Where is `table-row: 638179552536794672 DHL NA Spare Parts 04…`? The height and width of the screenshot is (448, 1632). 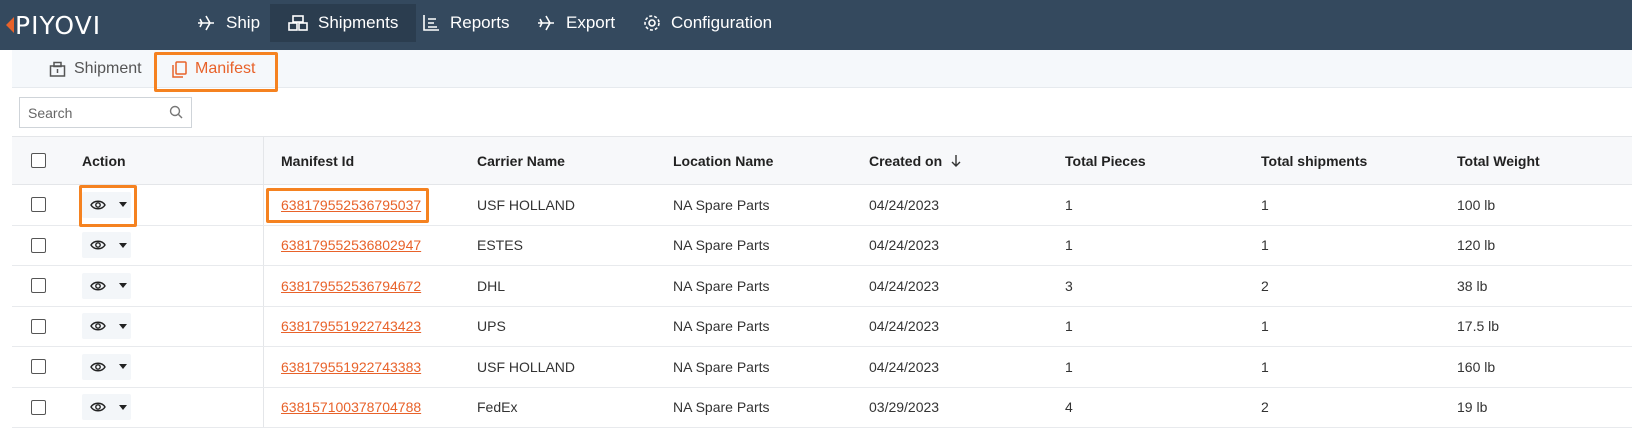 table-row: 638179552536794672 DHL NA Spare Parts 04… is located at coordinates (822, 286).